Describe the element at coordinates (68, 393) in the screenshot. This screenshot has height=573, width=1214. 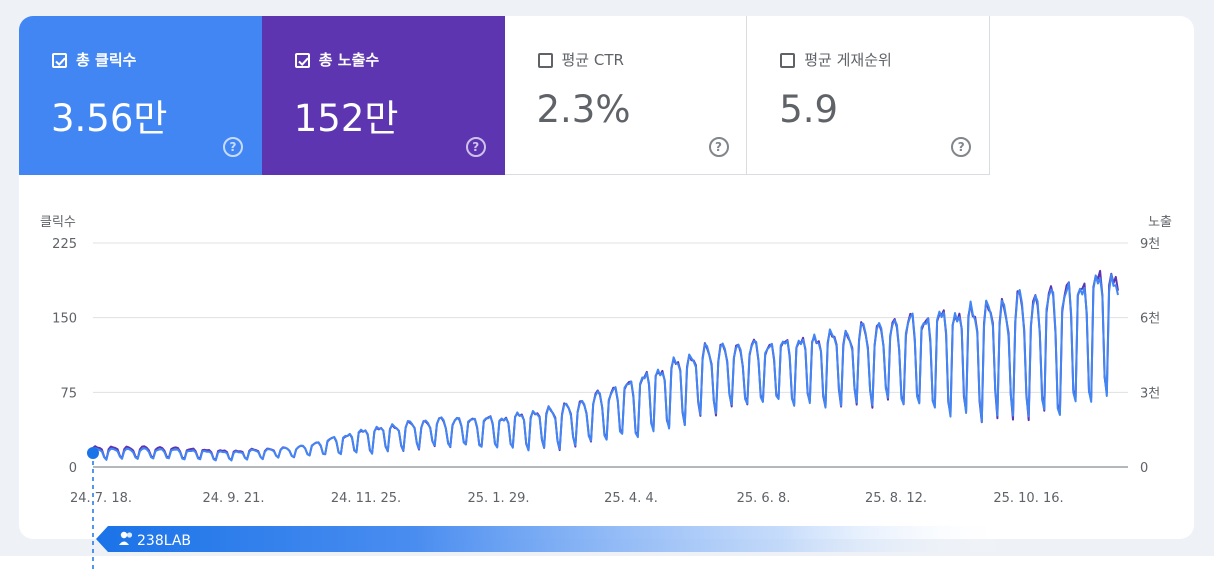
I see `left-tick-label: 75` at that location.